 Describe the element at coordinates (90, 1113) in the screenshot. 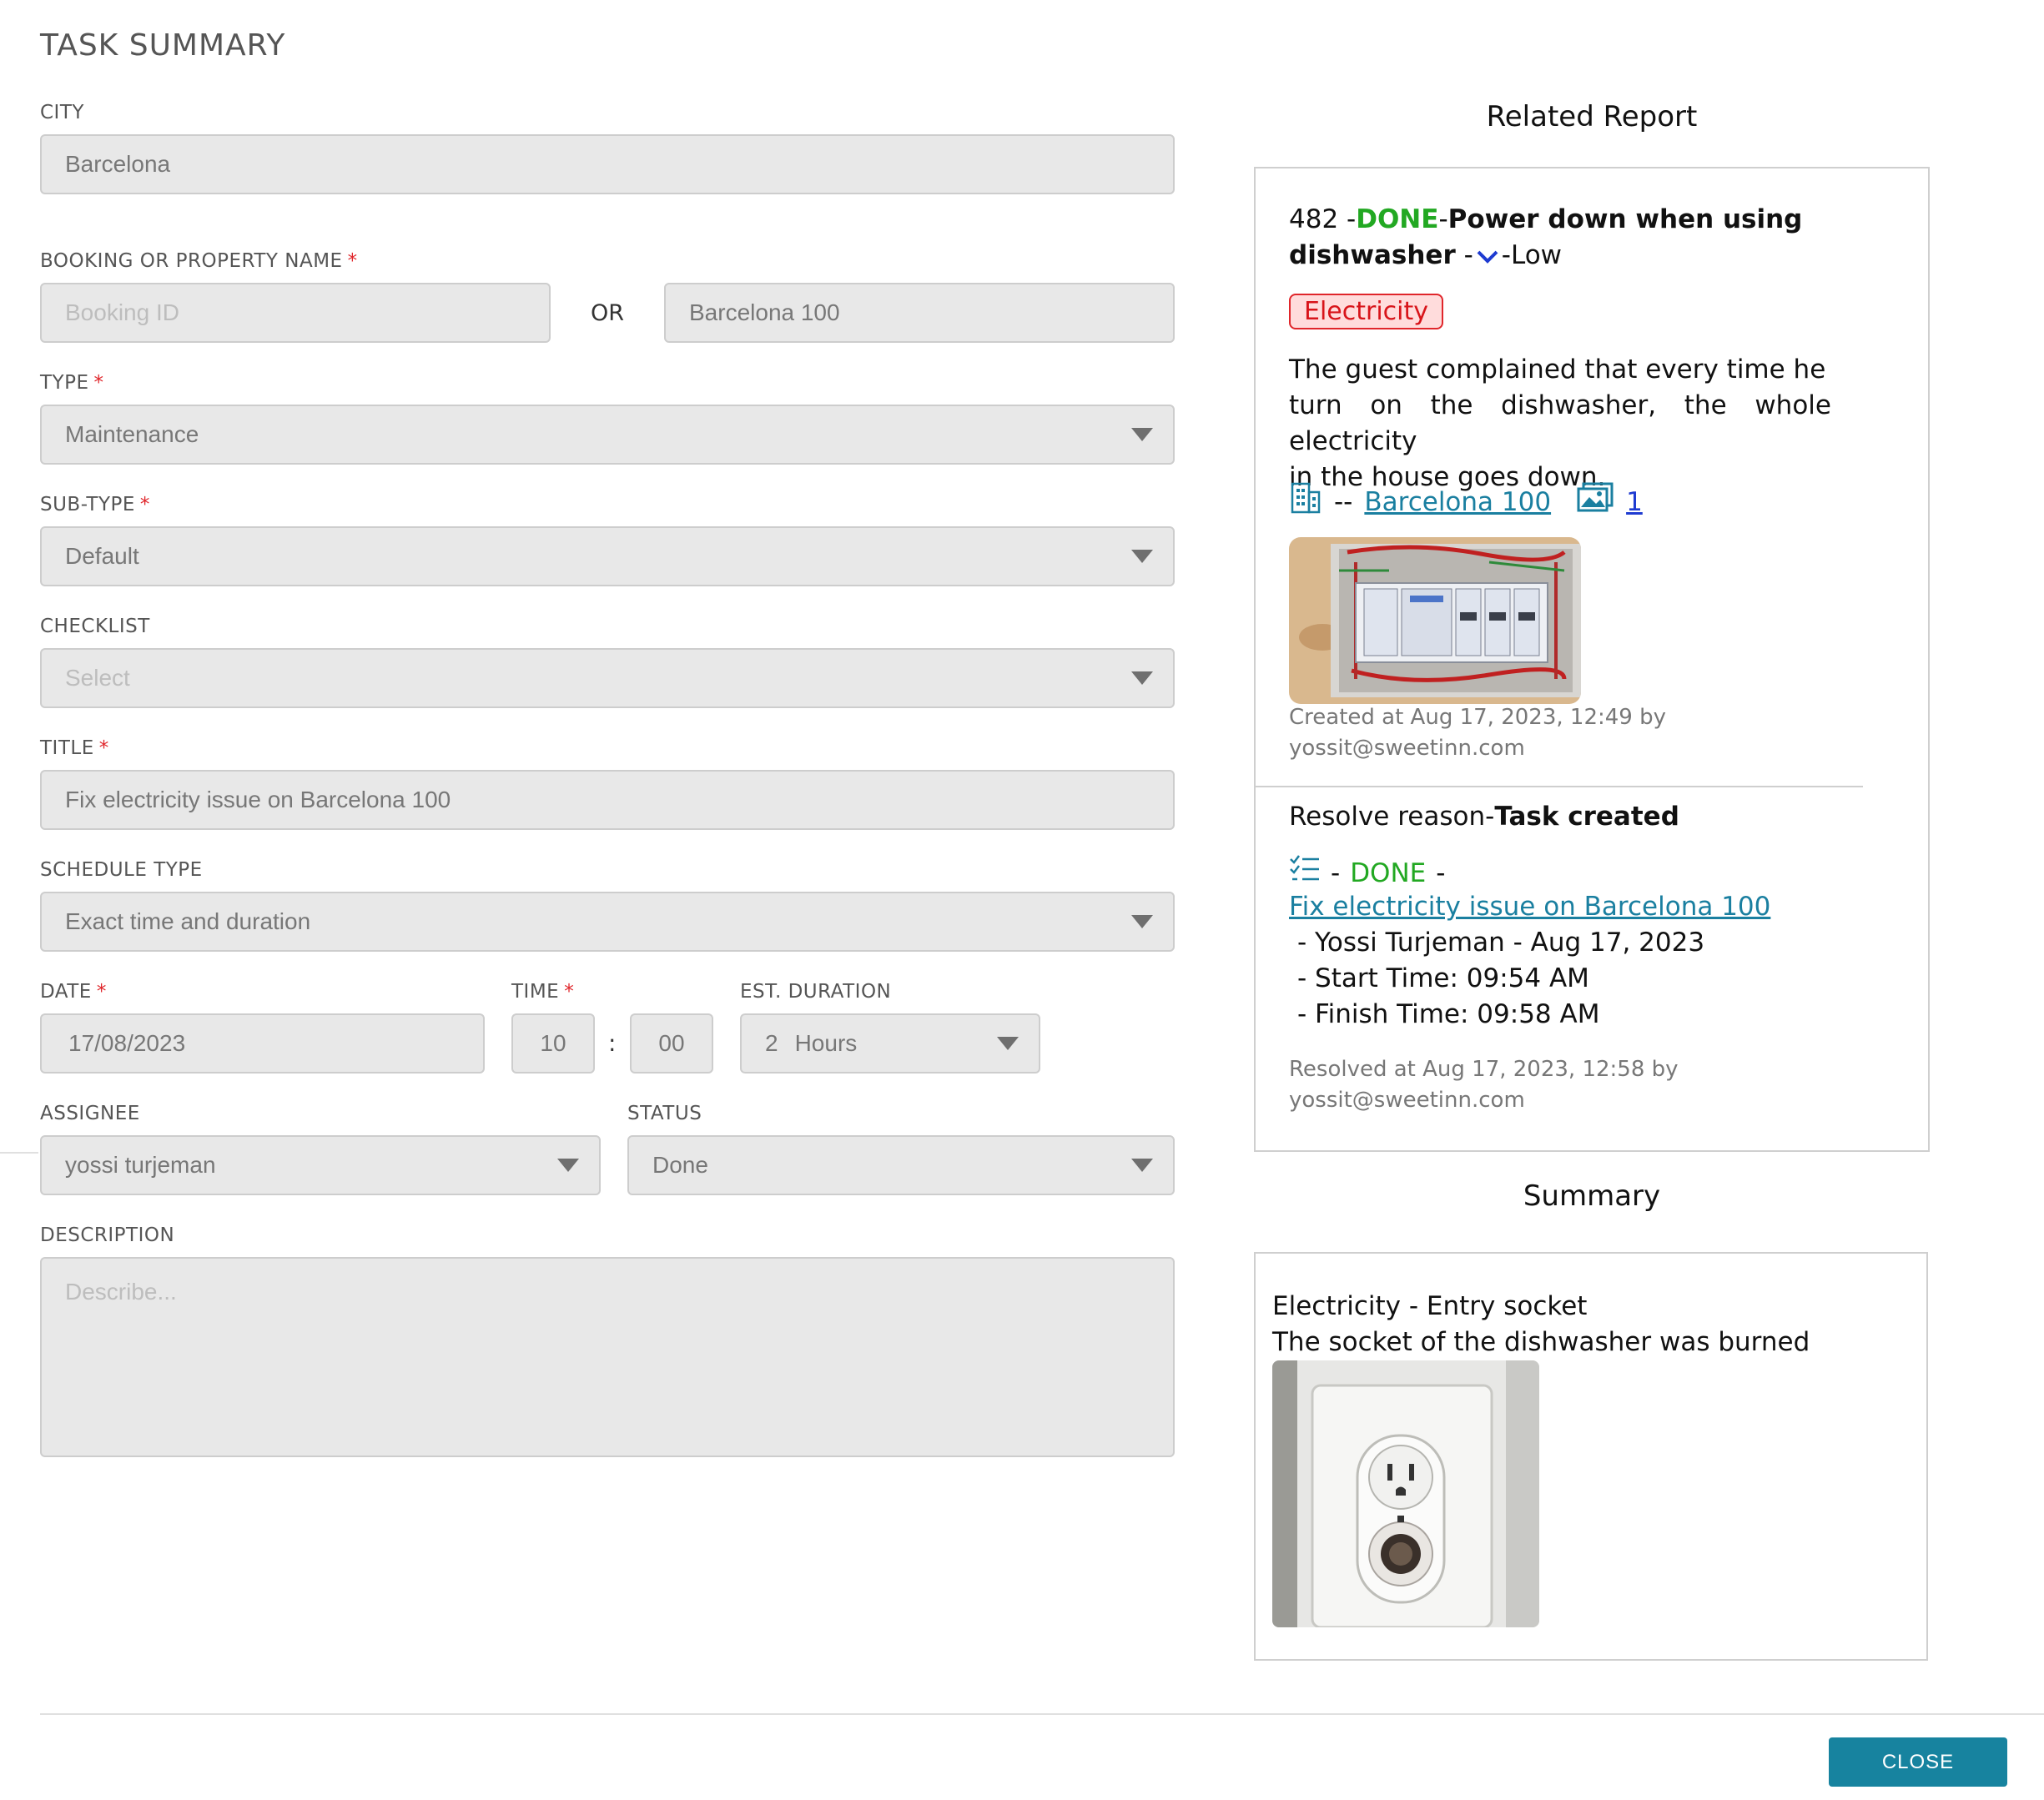

I see `assignee-label: ASSIGNEE` at that location.